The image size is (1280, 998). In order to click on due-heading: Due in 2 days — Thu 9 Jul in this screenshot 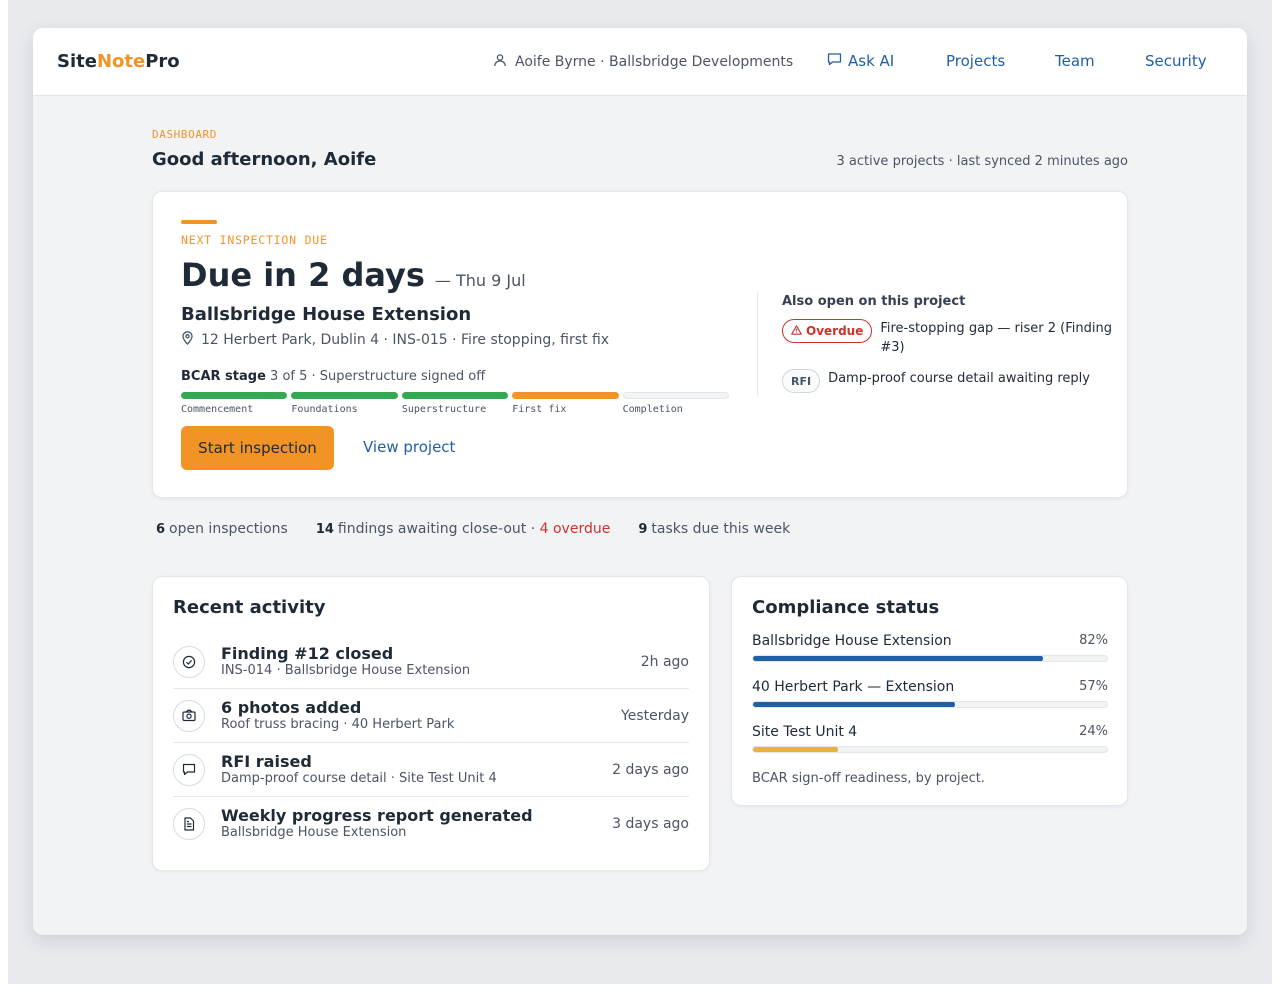, I will do `click(353, 275)`.